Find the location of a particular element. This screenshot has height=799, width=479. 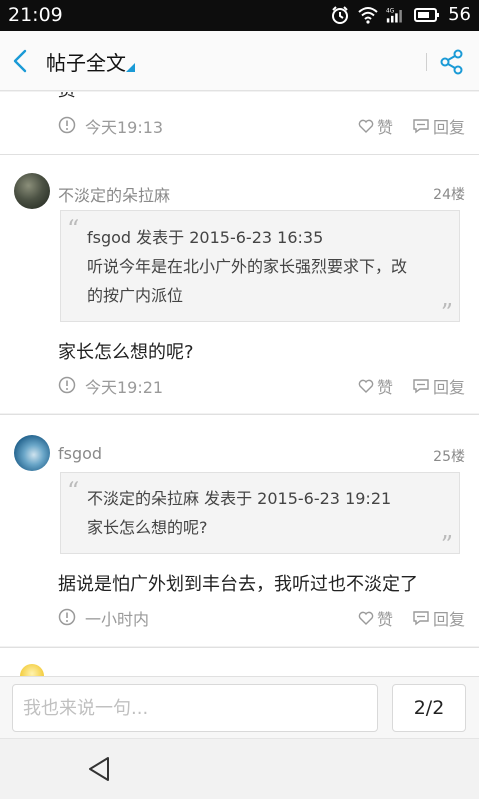

wifi-icon is located at coordinates (368, 15).